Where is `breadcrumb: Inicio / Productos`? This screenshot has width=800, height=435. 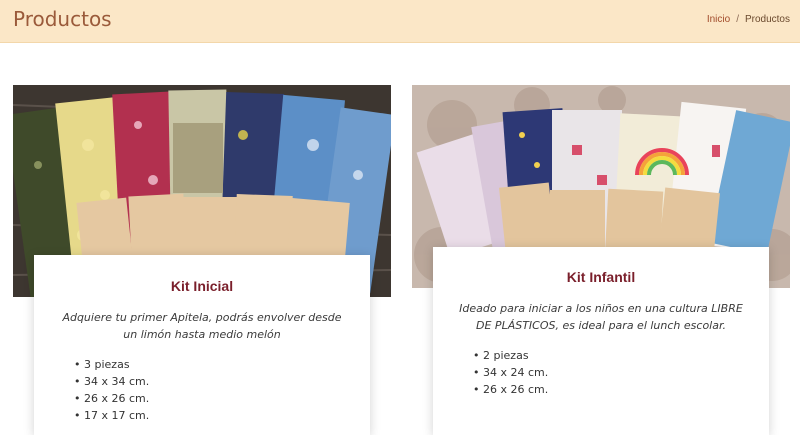 breadcrumb: Inicio / Productos is located at coordinates (748, 19).